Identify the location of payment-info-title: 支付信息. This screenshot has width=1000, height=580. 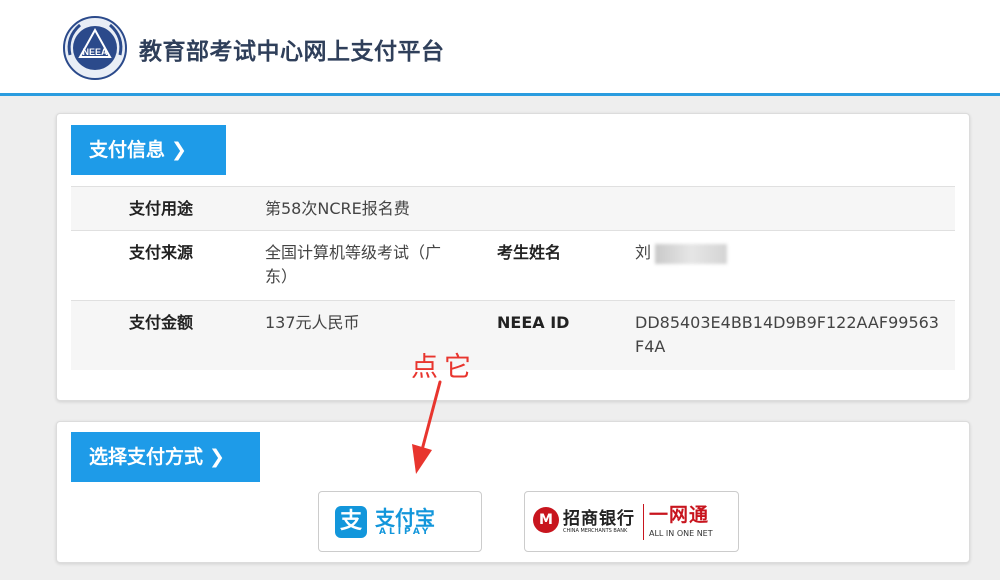
(127, 150).